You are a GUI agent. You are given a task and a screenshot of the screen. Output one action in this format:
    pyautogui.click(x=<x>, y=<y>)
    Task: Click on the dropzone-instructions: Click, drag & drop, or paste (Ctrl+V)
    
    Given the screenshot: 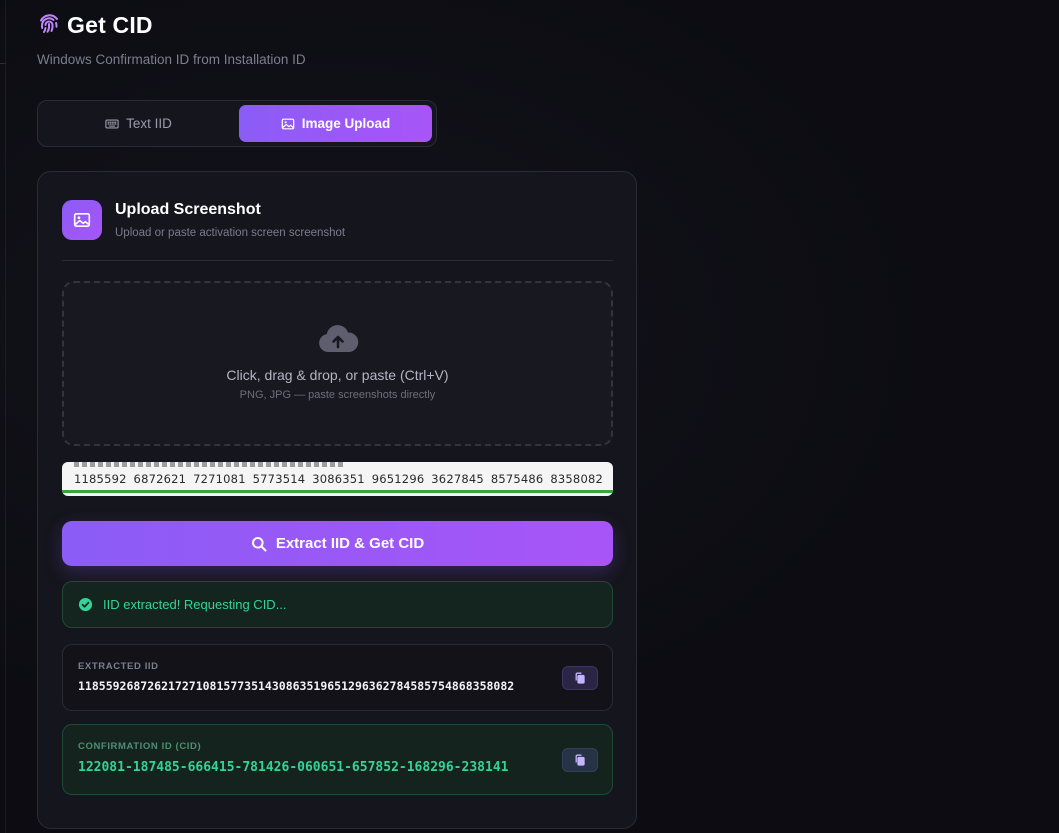 What is the action you would take?
    pyautogui.click(x=337, y=375)
    